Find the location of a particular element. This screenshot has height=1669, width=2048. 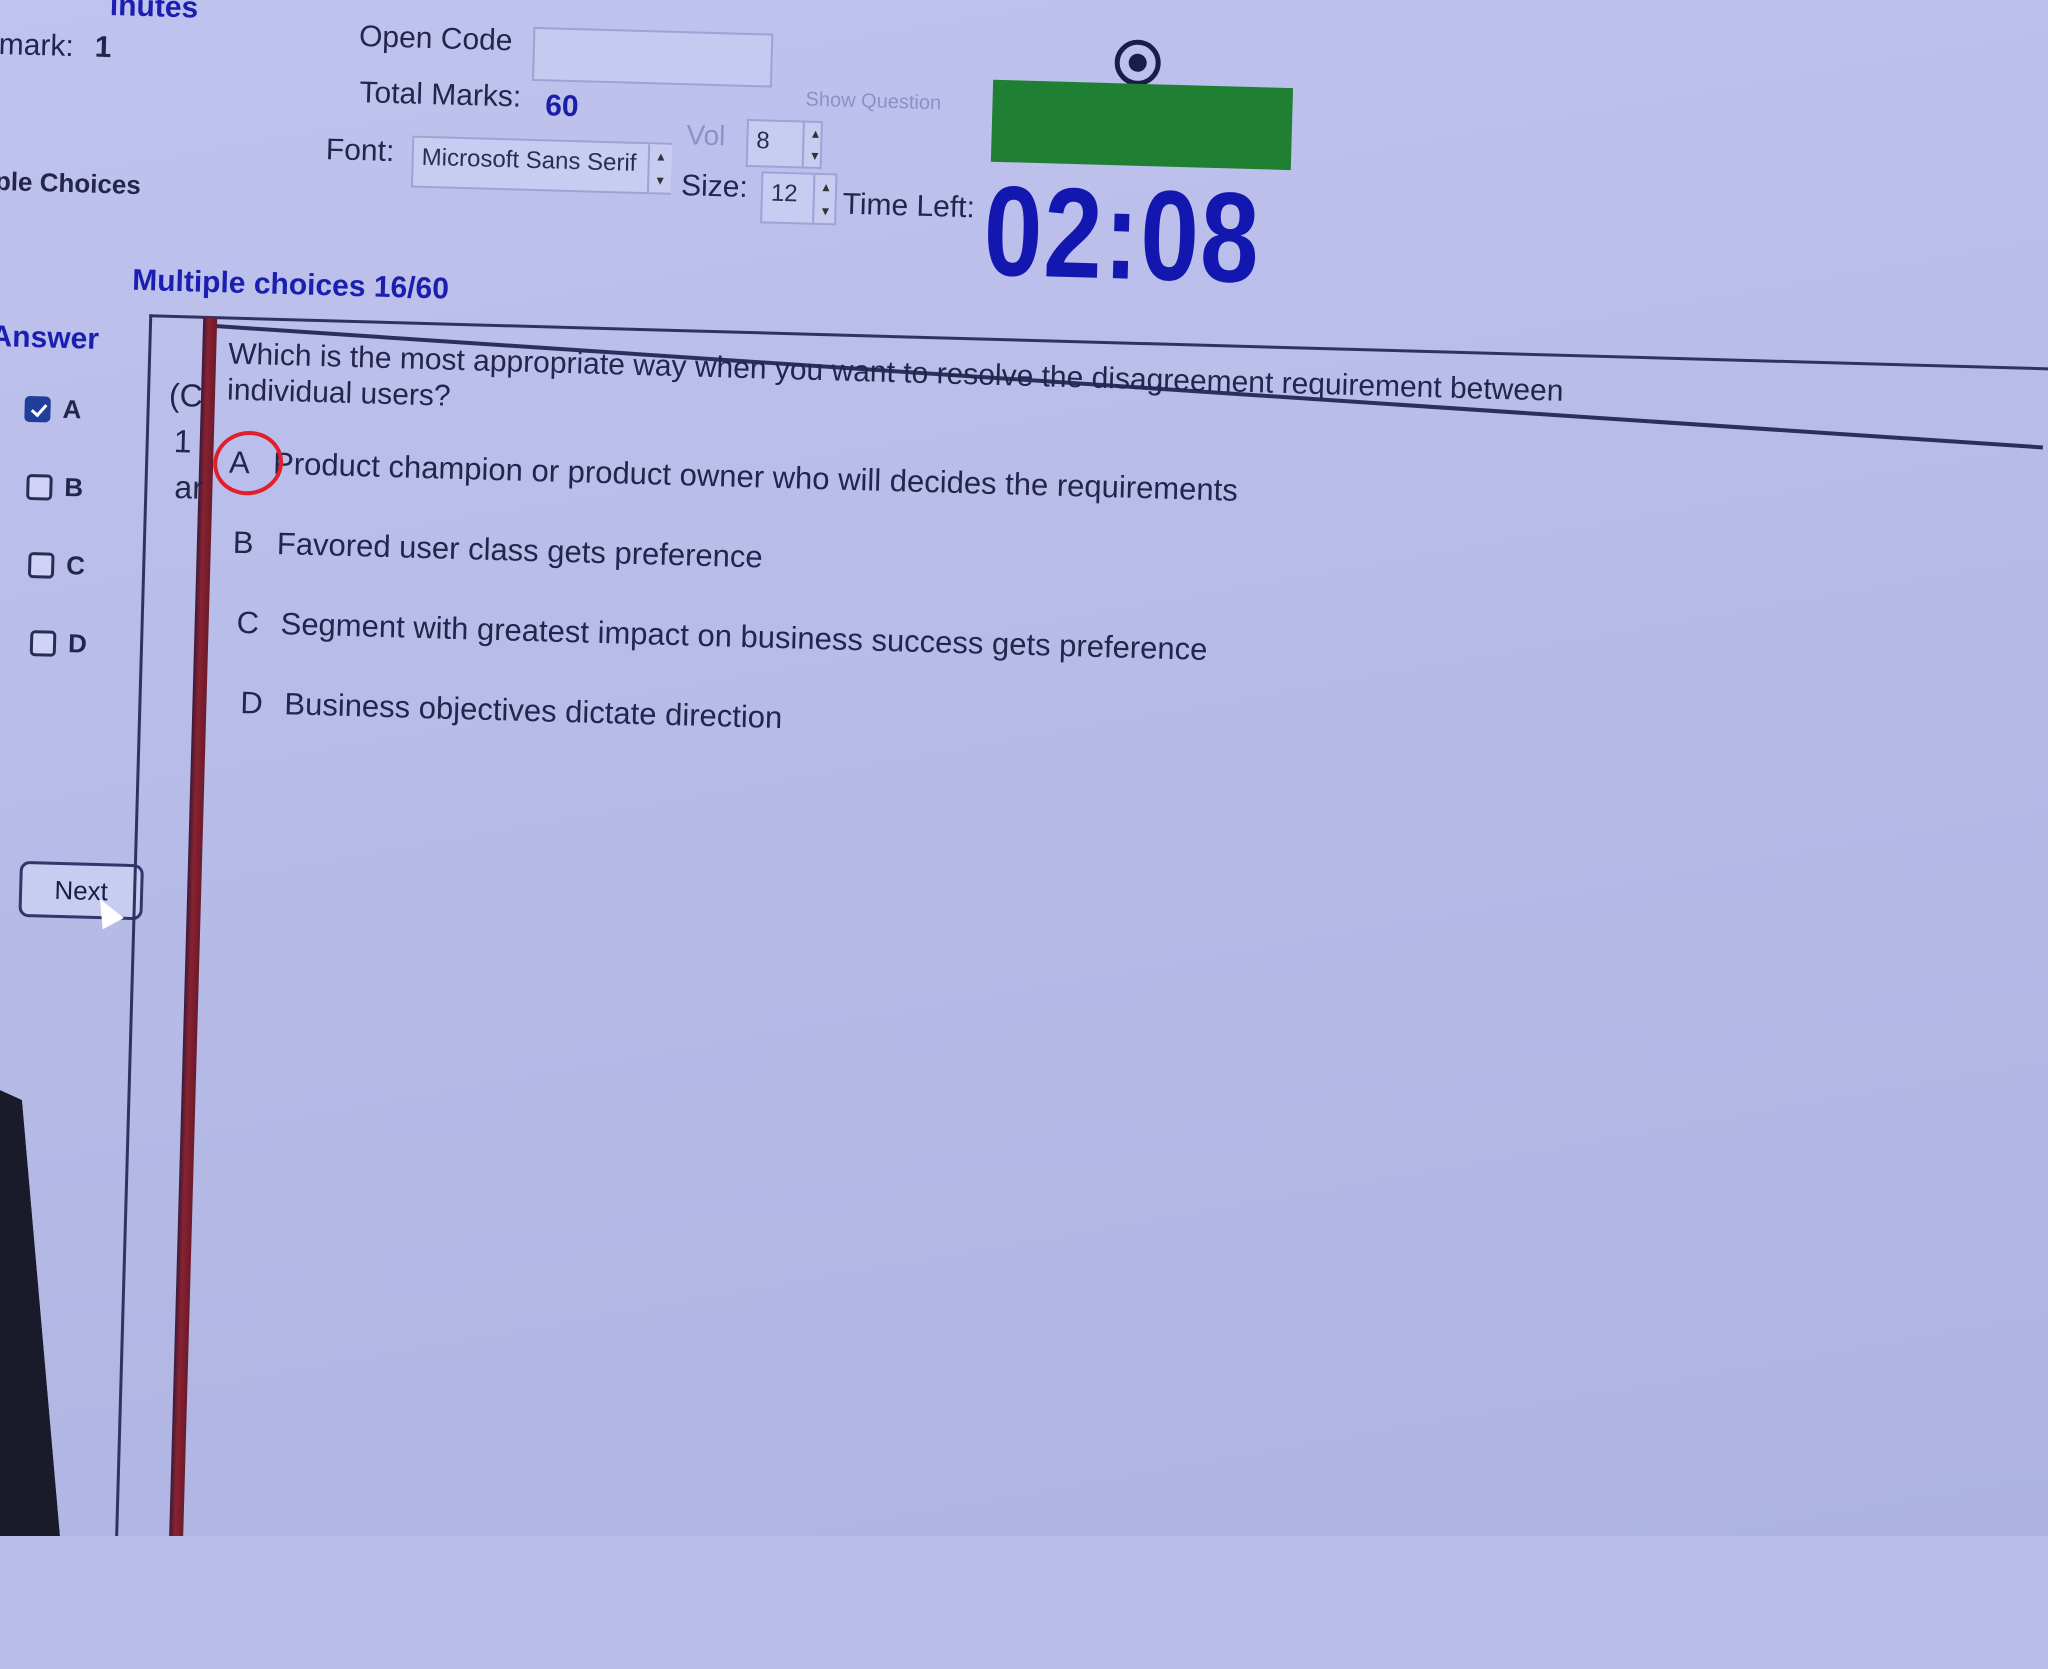

time-left-label: Time Left: is located at coordinates (909, 206).